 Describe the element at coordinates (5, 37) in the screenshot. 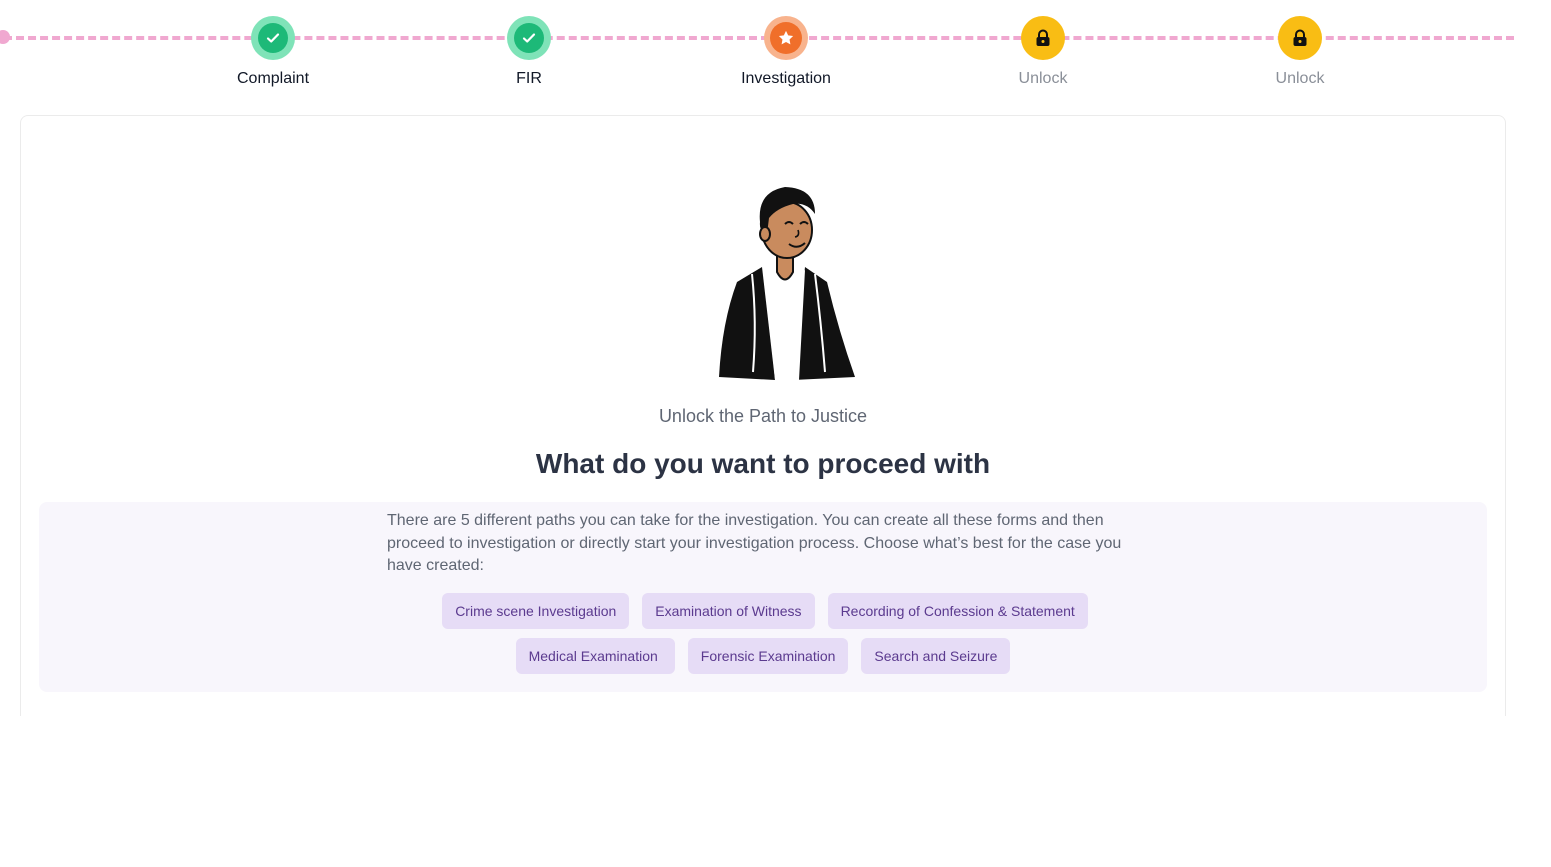

I see `stepper-start-dot` at that location.